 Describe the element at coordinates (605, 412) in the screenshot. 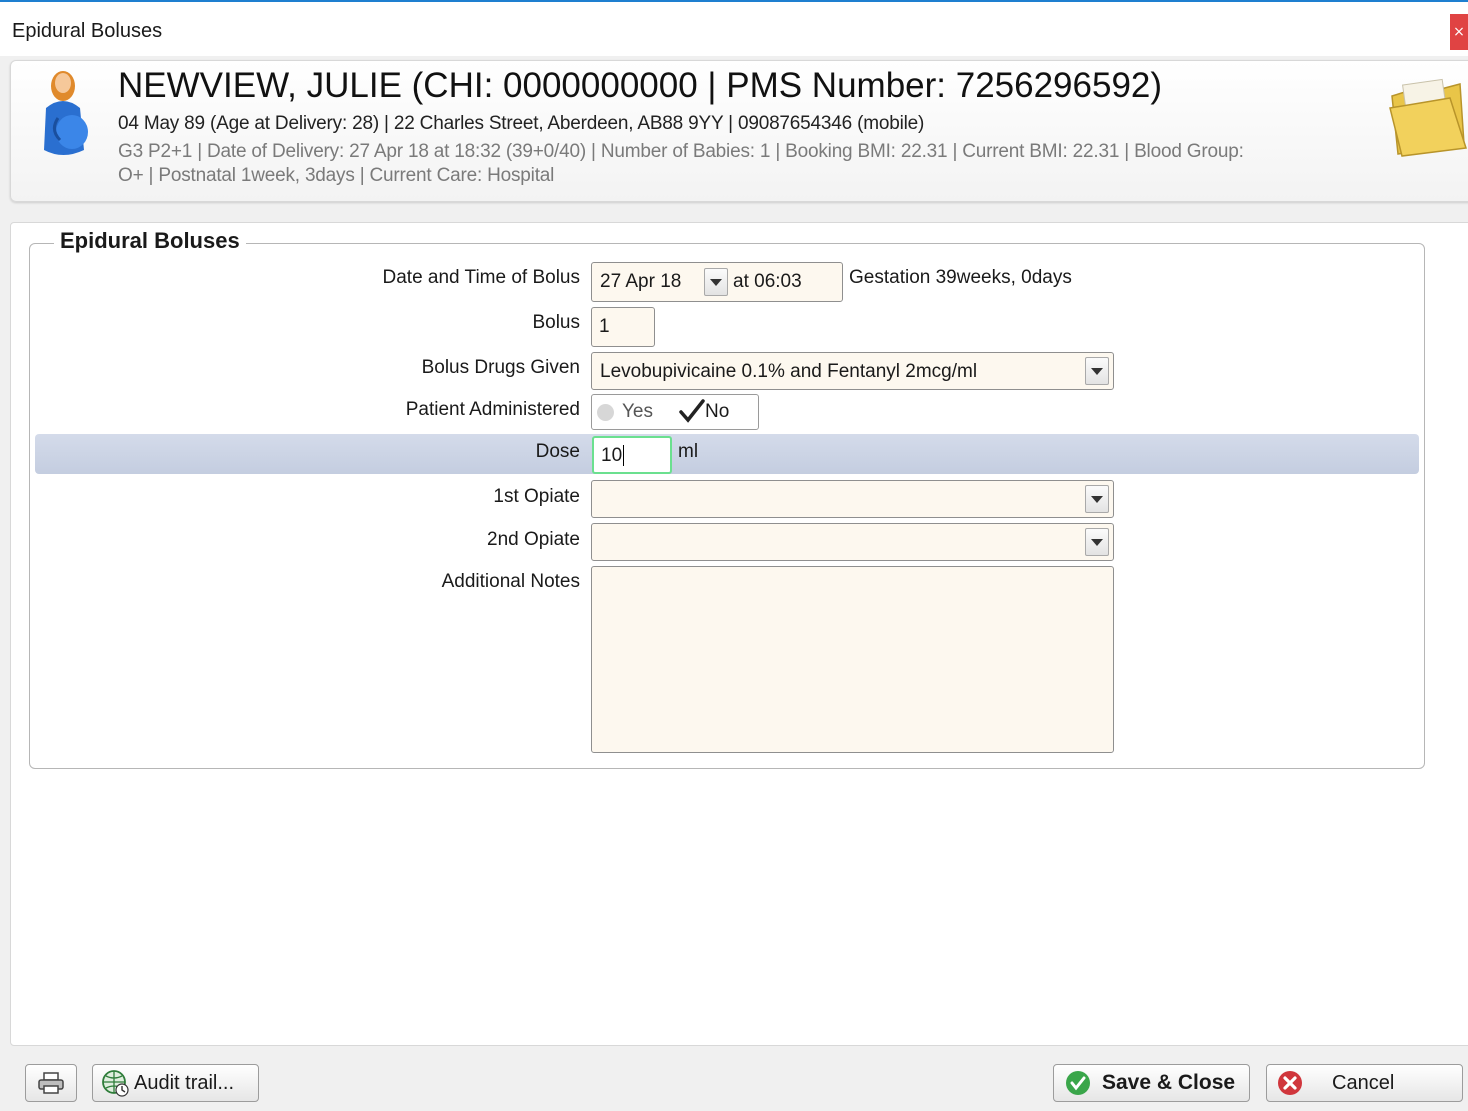

I see `yes-radio` at that location.